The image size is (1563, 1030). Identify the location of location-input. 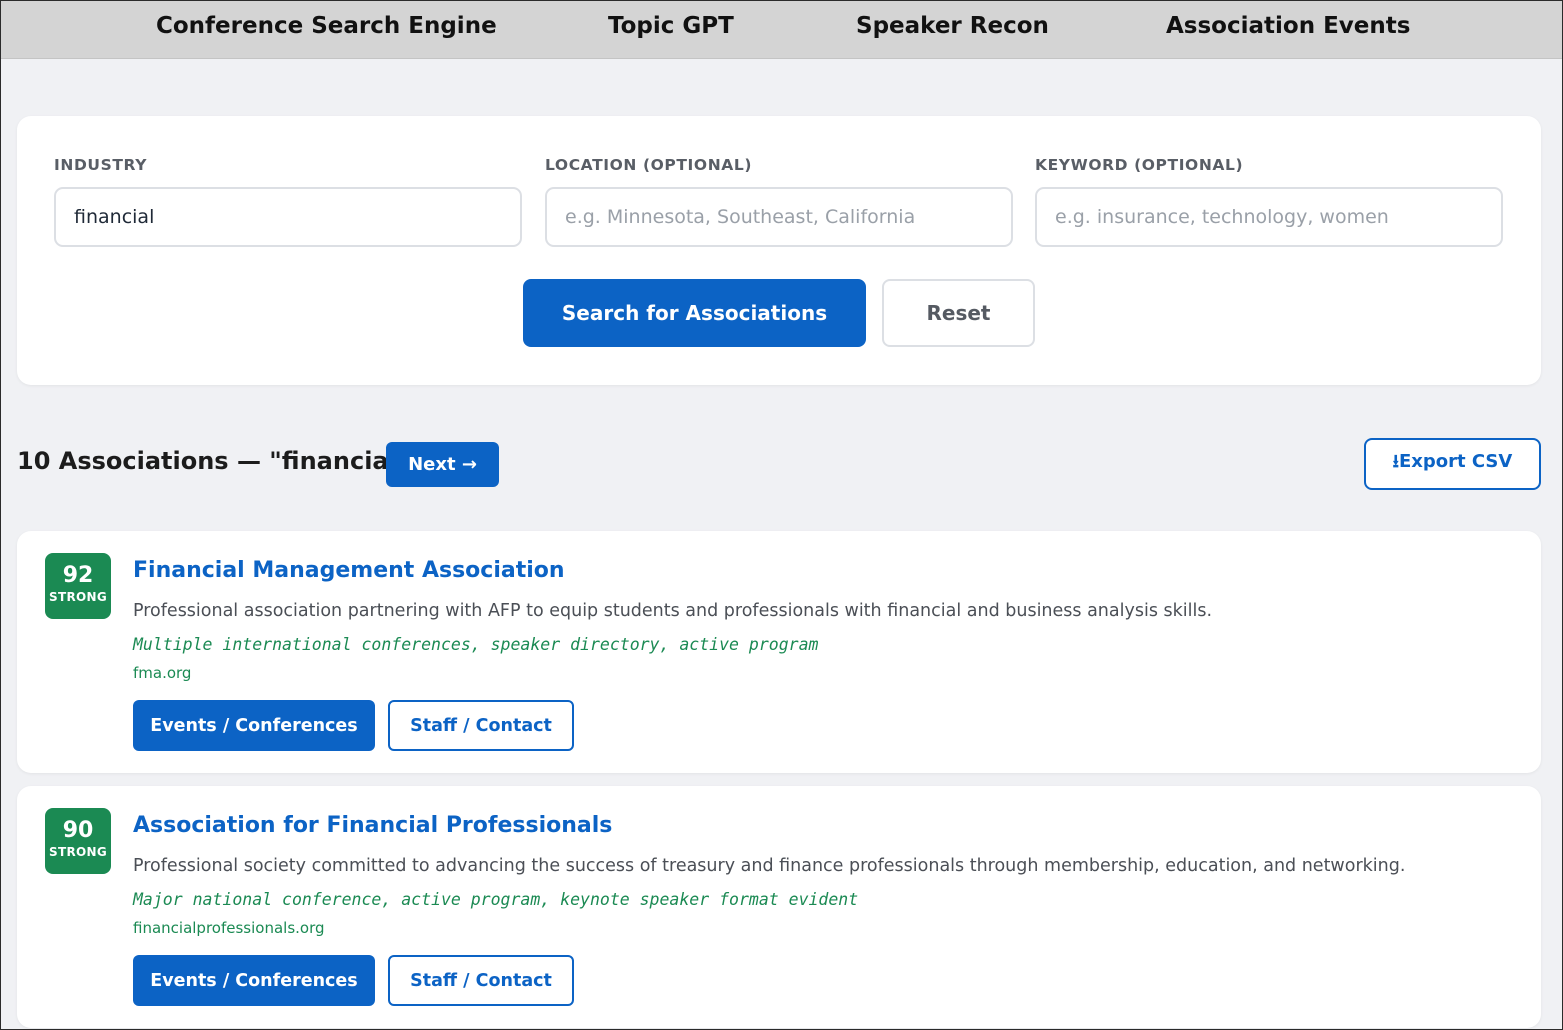
(779, 217).